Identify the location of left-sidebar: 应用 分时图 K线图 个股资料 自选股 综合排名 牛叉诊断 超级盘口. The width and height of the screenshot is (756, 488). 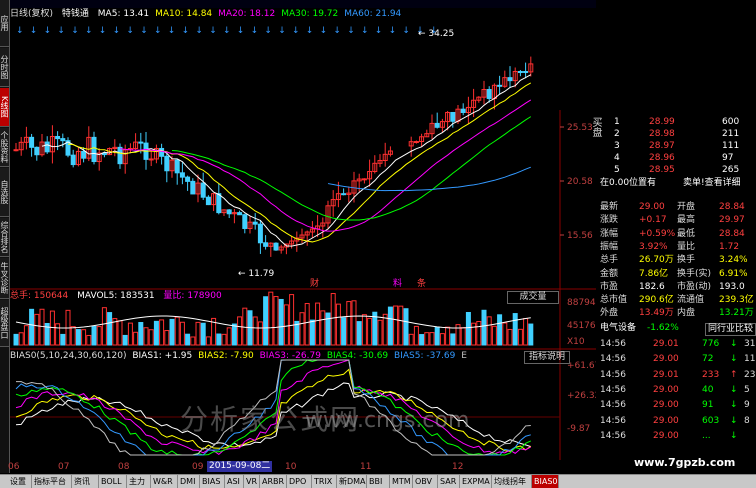
(5, 236).